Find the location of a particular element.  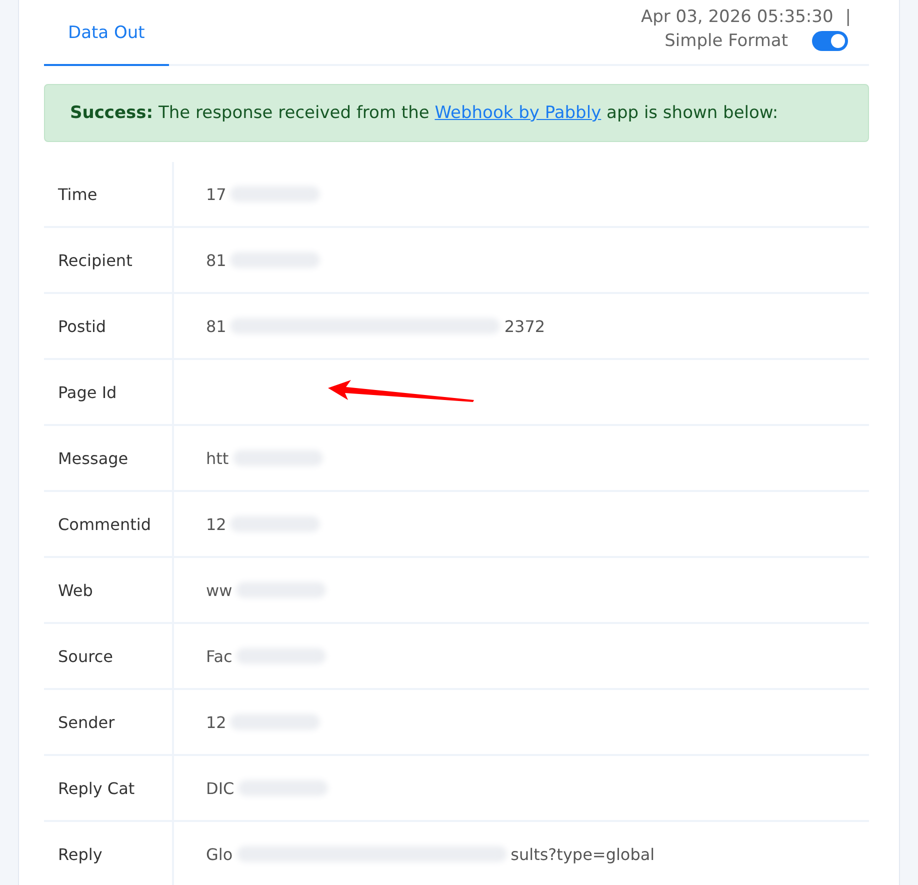

field-label: Page Id is located at coordinates (87, 392).